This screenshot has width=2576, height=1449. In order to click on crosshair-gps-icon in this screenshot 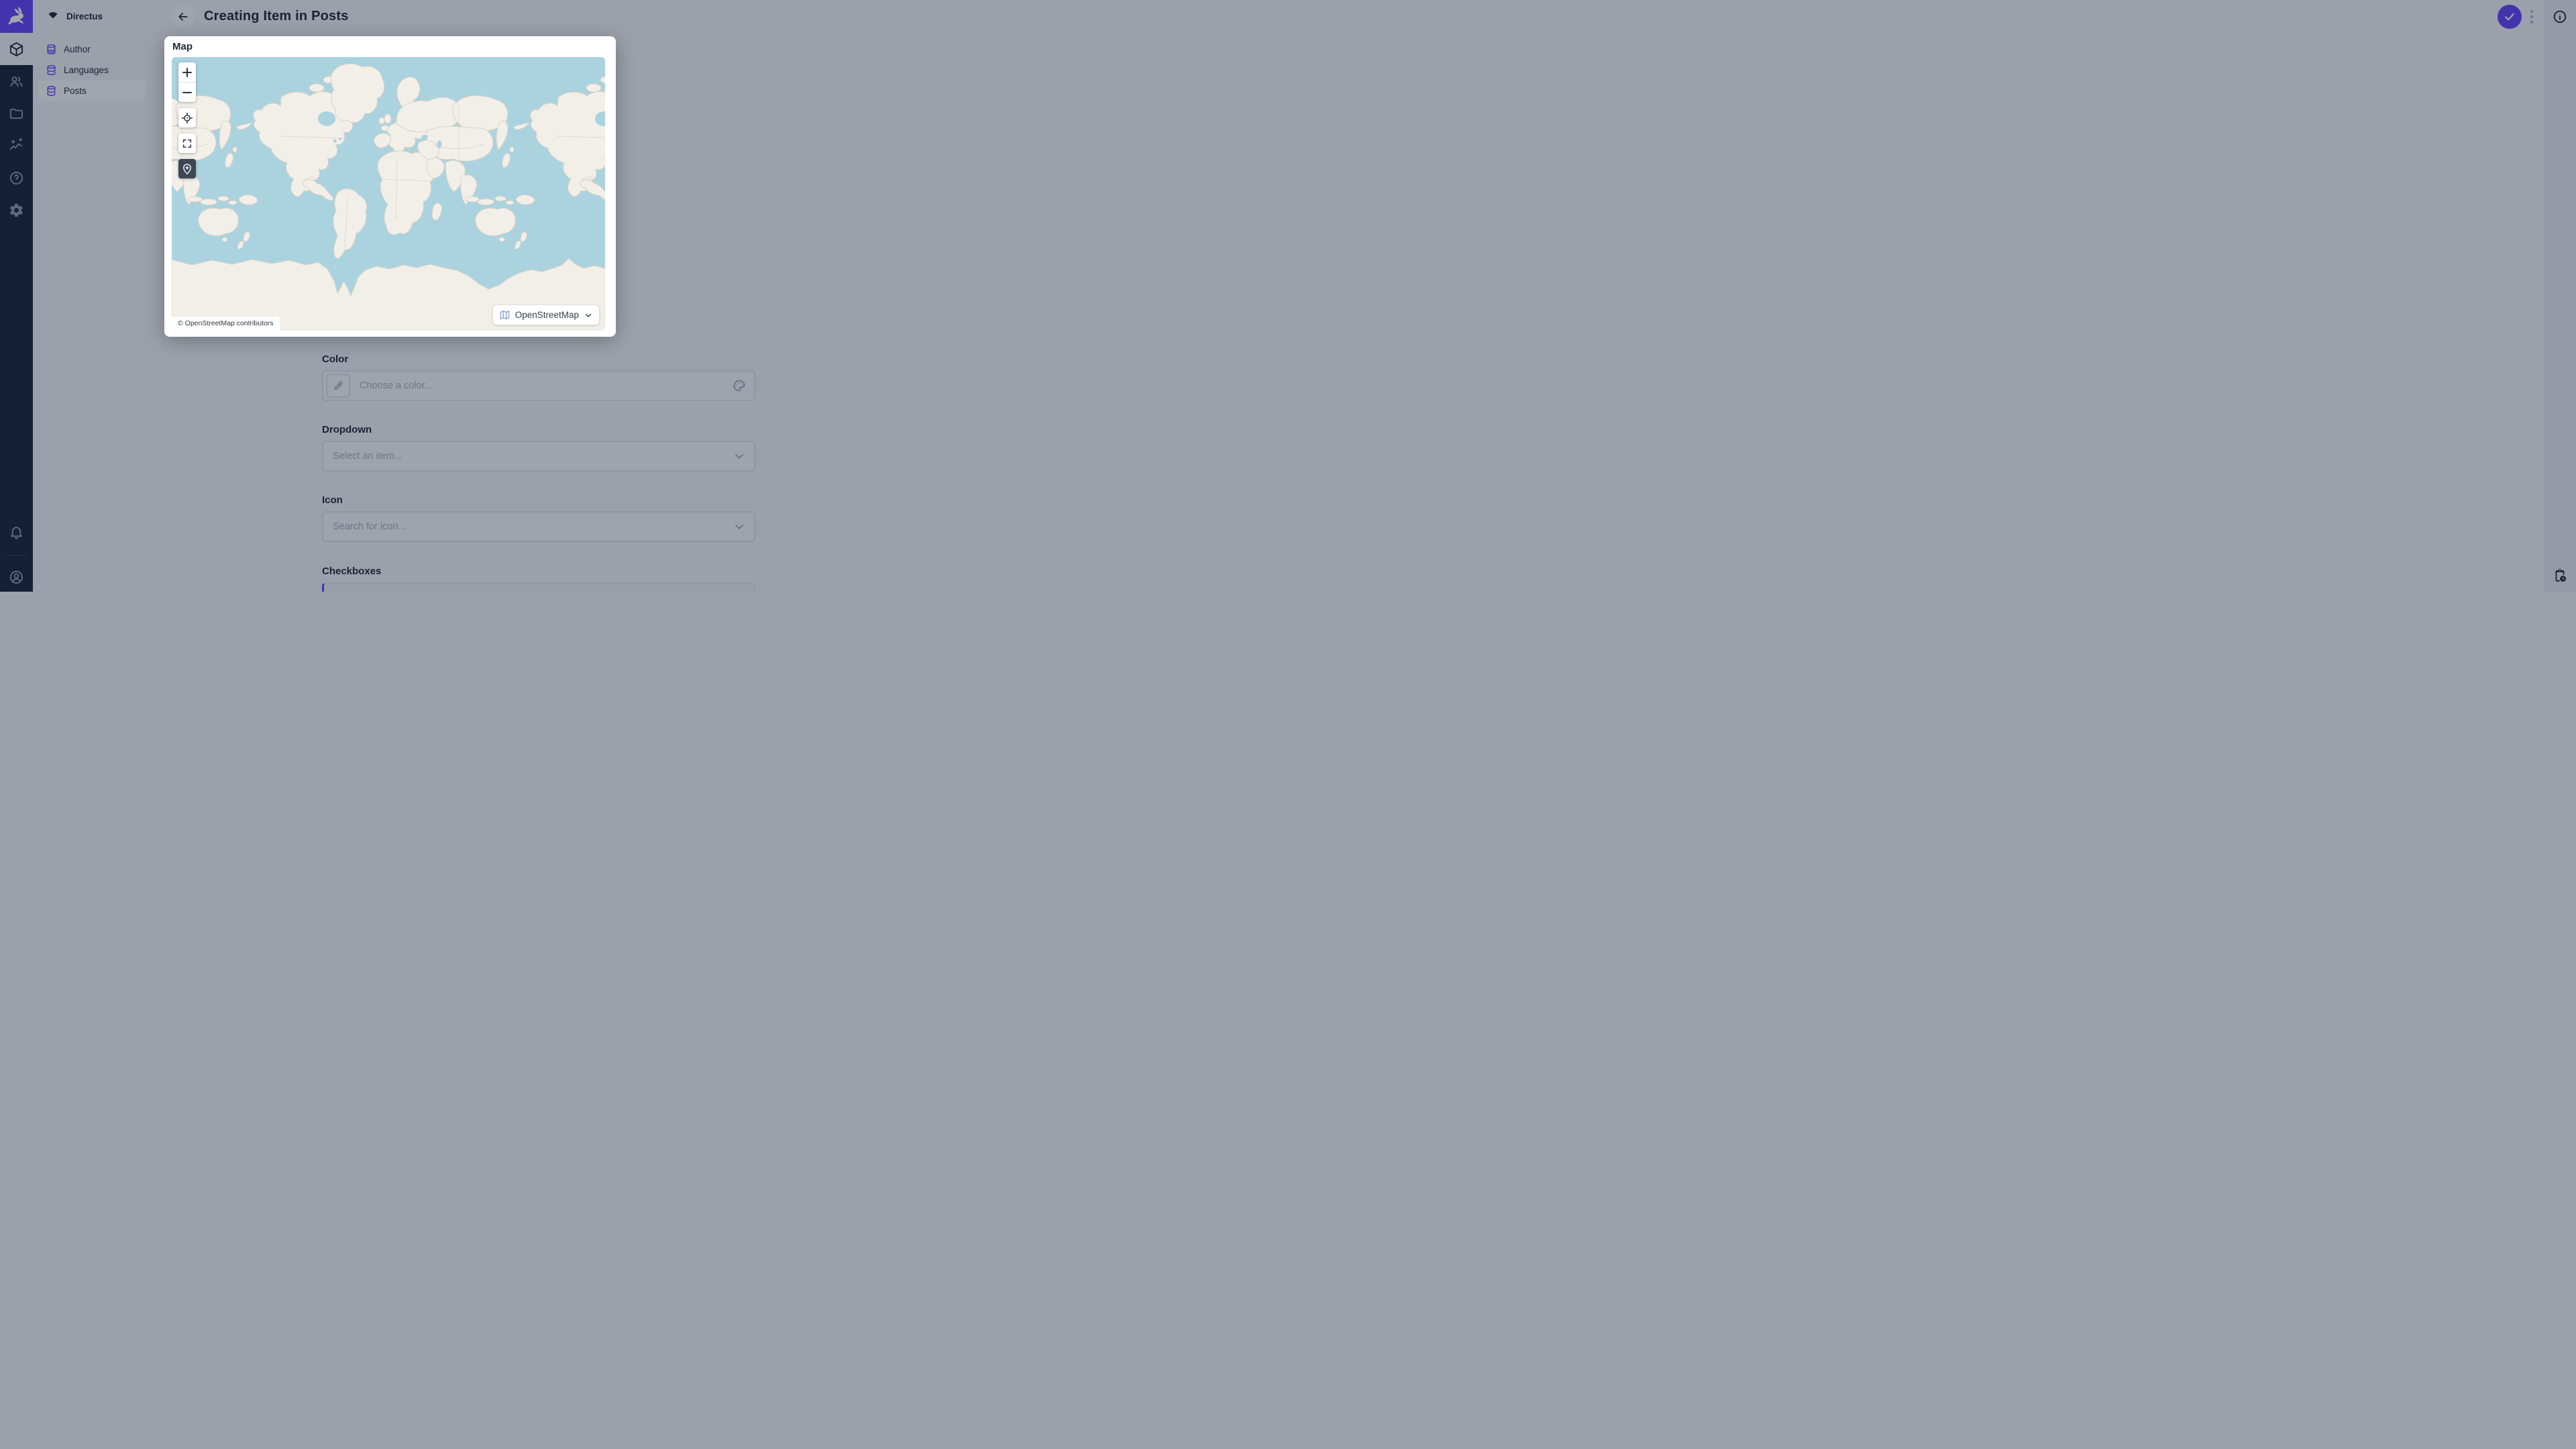, I will do `click(187, 118)`.